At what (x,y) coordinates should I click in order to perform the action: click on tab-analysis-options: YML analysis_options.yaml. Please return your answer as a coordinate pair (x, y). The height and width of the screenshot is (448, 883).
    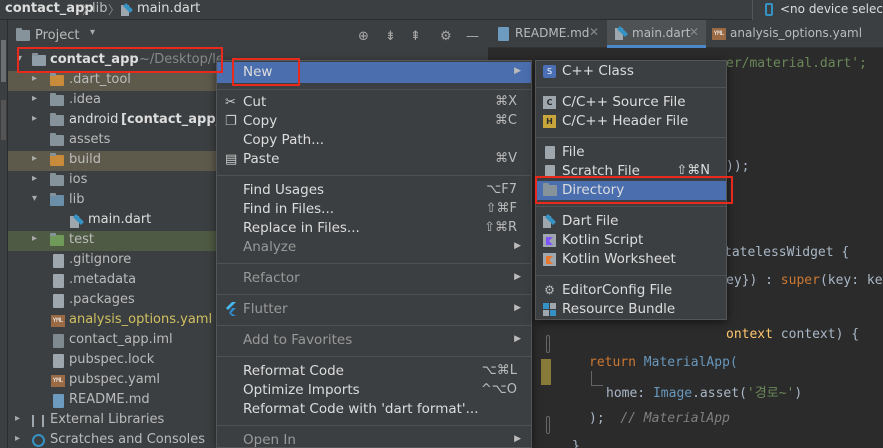
    Looking at the image, I should click on (794, 34).